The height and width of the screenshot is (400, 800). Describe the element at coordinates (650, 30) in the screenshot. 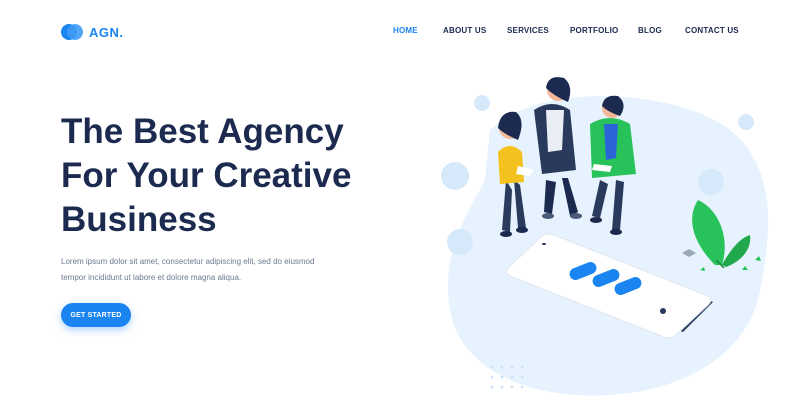

I see `nav-blog: BLOG` at that location.